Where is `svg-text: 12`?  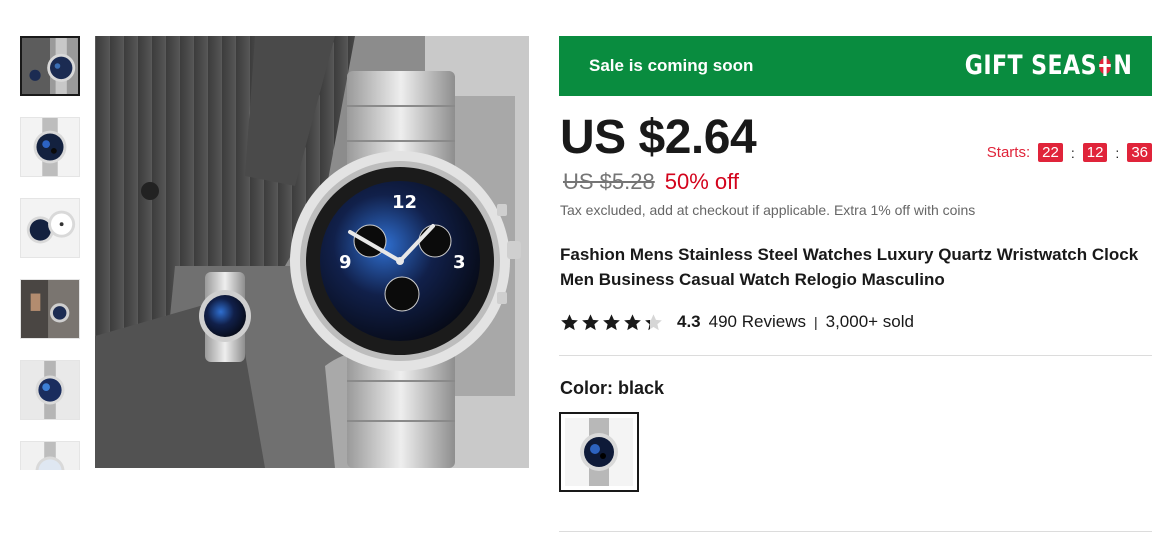 svg-text: 12 is located at coordinates (404, 202).